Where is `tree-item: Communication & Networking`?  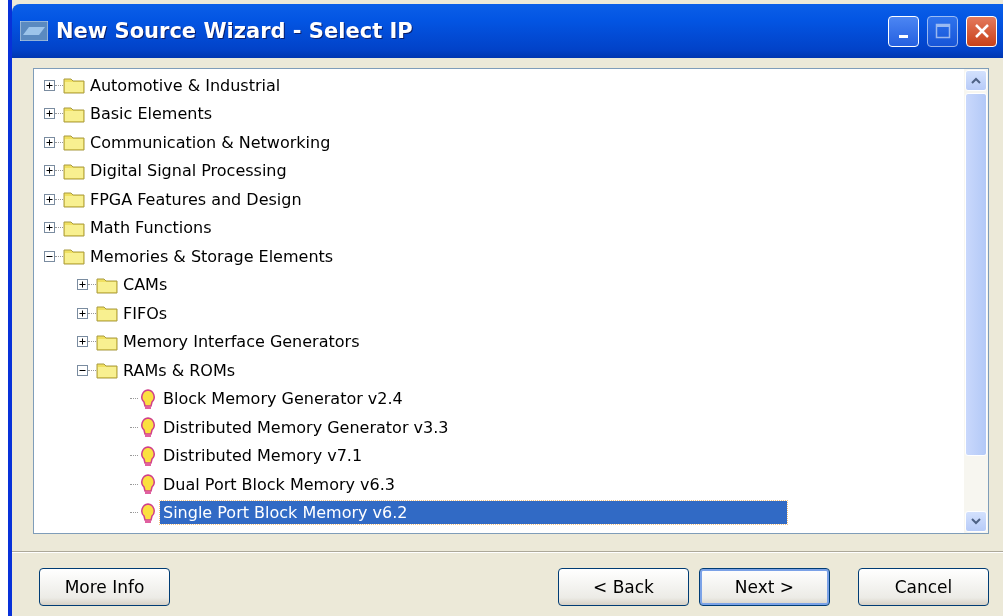 tree-item: Communication & Networking is located at coordinates (211, 142).